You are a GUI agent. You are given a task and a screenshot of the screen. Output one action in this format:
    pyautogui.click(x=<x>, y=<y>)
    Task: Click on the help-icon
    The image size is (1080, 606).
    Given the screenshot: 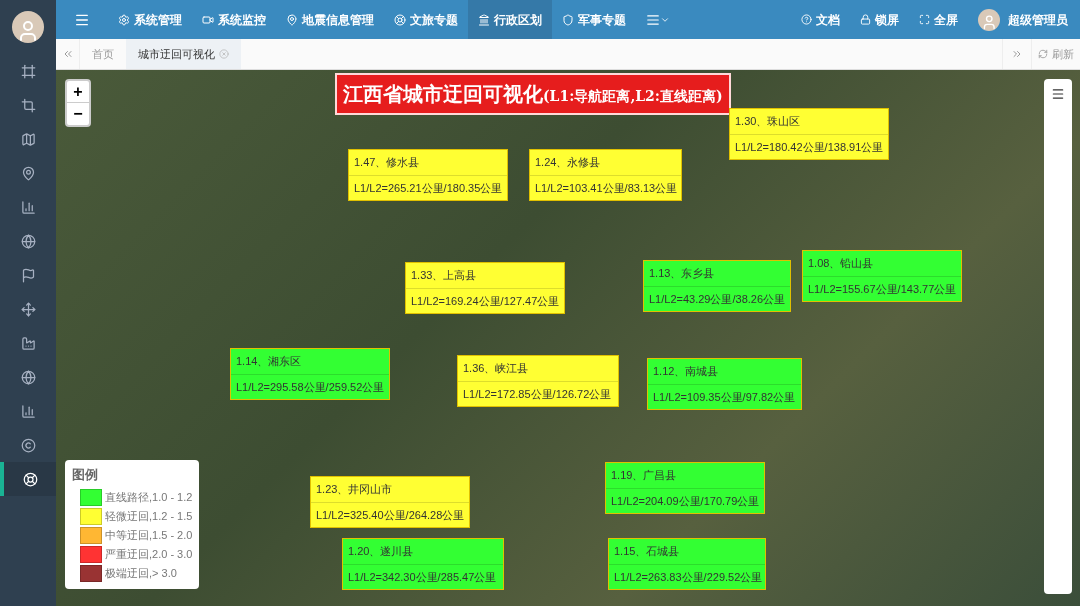 What is the action you would take?
    pyautogui.click(x=806, y=19)
    